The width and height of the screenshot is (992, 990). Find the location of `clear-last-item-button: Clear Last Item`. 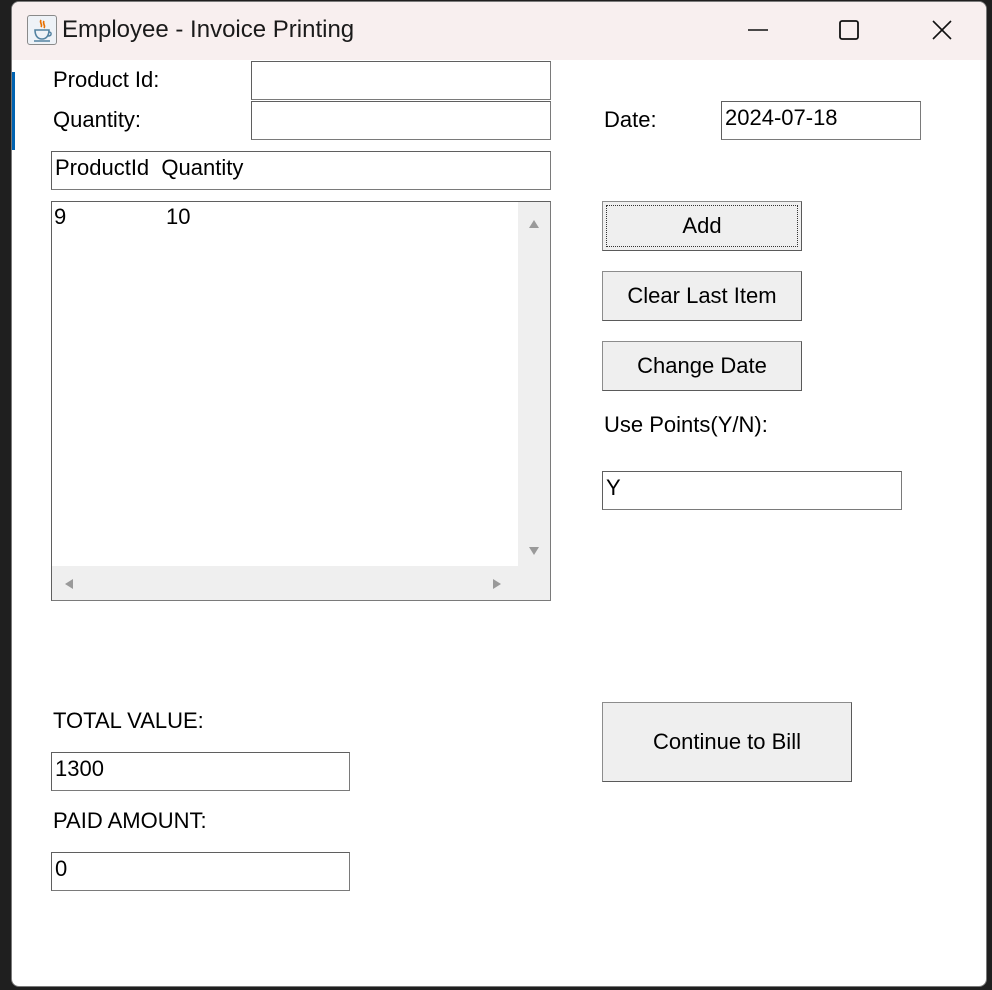

clear-last-item-button: Clear Last Item is located at coordinates (702, 296).